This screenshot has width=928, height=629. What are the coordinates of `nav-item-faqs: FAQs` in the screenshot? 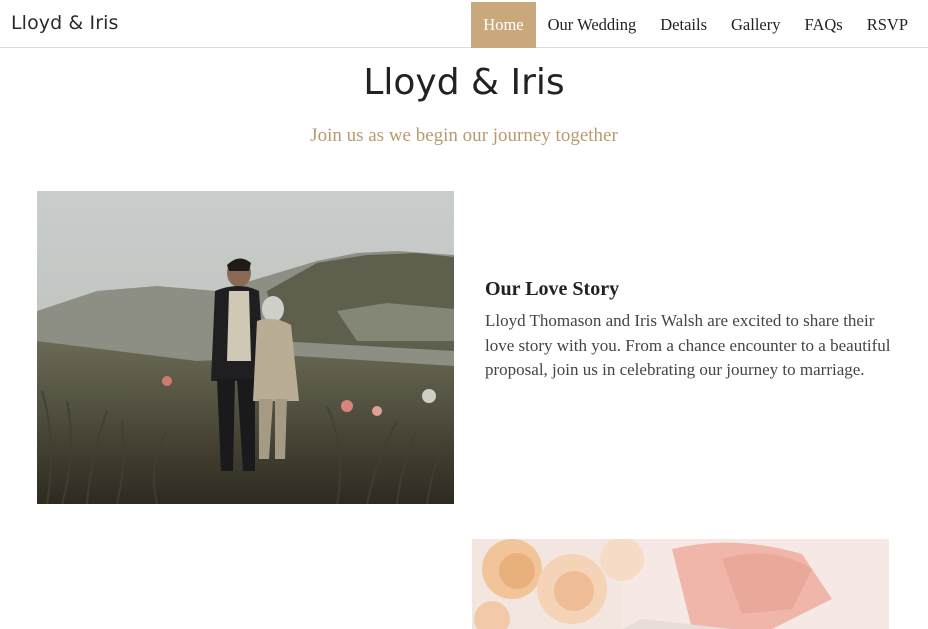 It's located at (824, 25).